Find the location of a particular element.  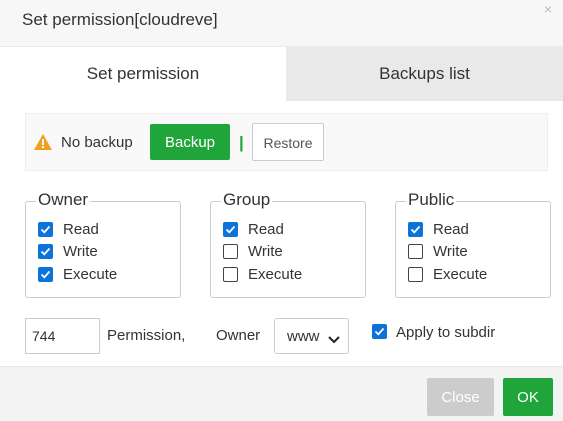

public-execute-checkbox is located at coordinates (415, 274).